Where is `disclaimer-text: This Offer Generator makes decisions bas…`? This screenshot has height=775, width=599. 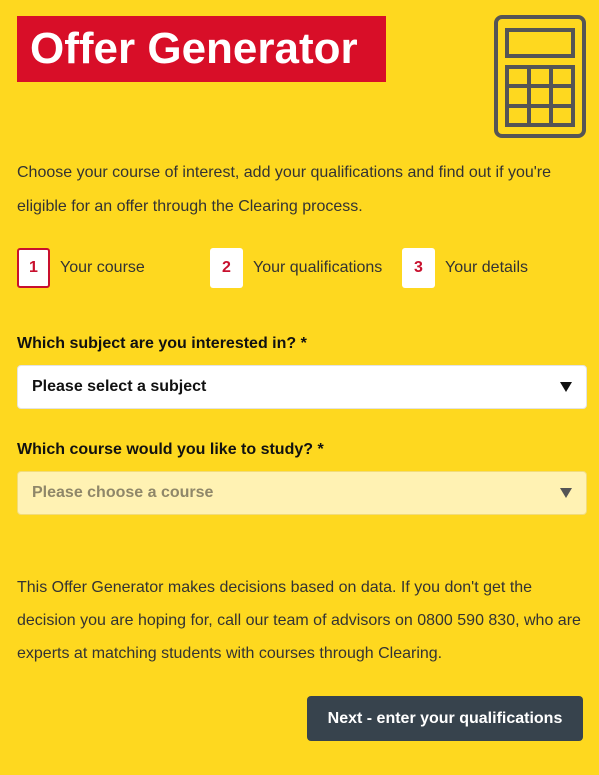 disclaimer-text: This Offer Generator makes decisions bas… is located at coordinates (299, 620).